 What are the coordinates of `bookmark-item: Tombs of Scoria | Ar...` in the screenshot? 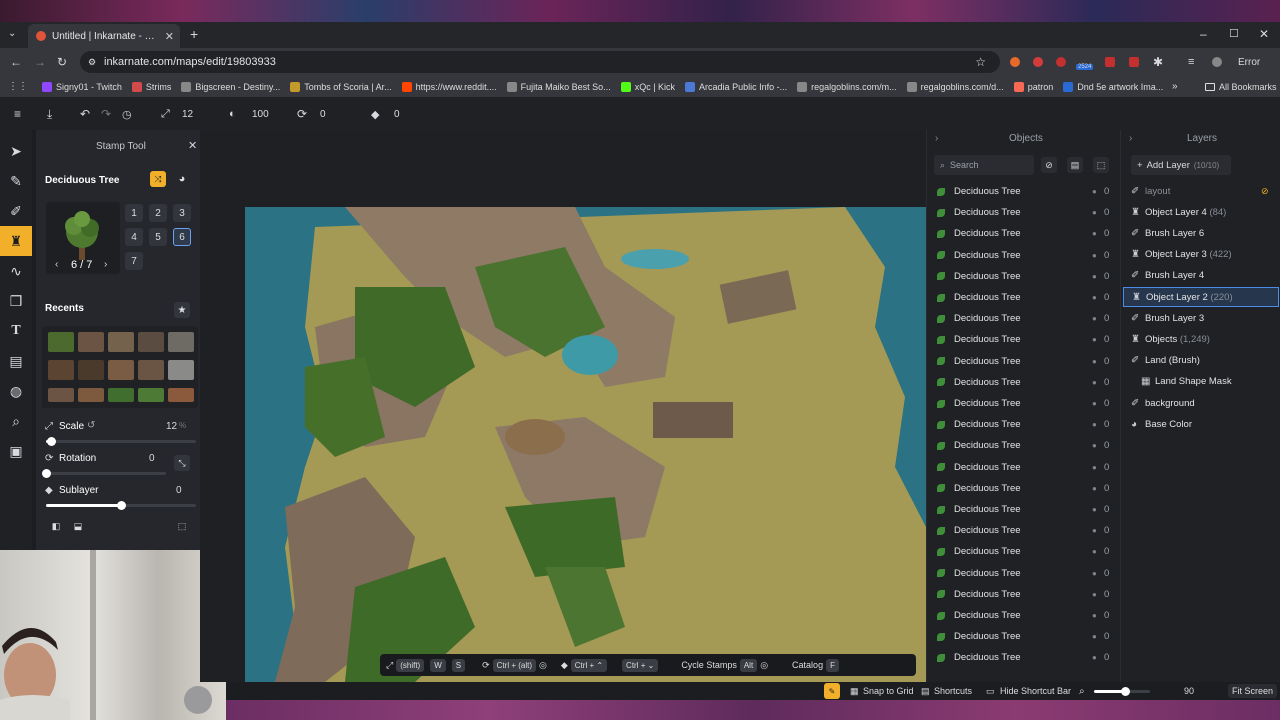 It's located at (341, 86).